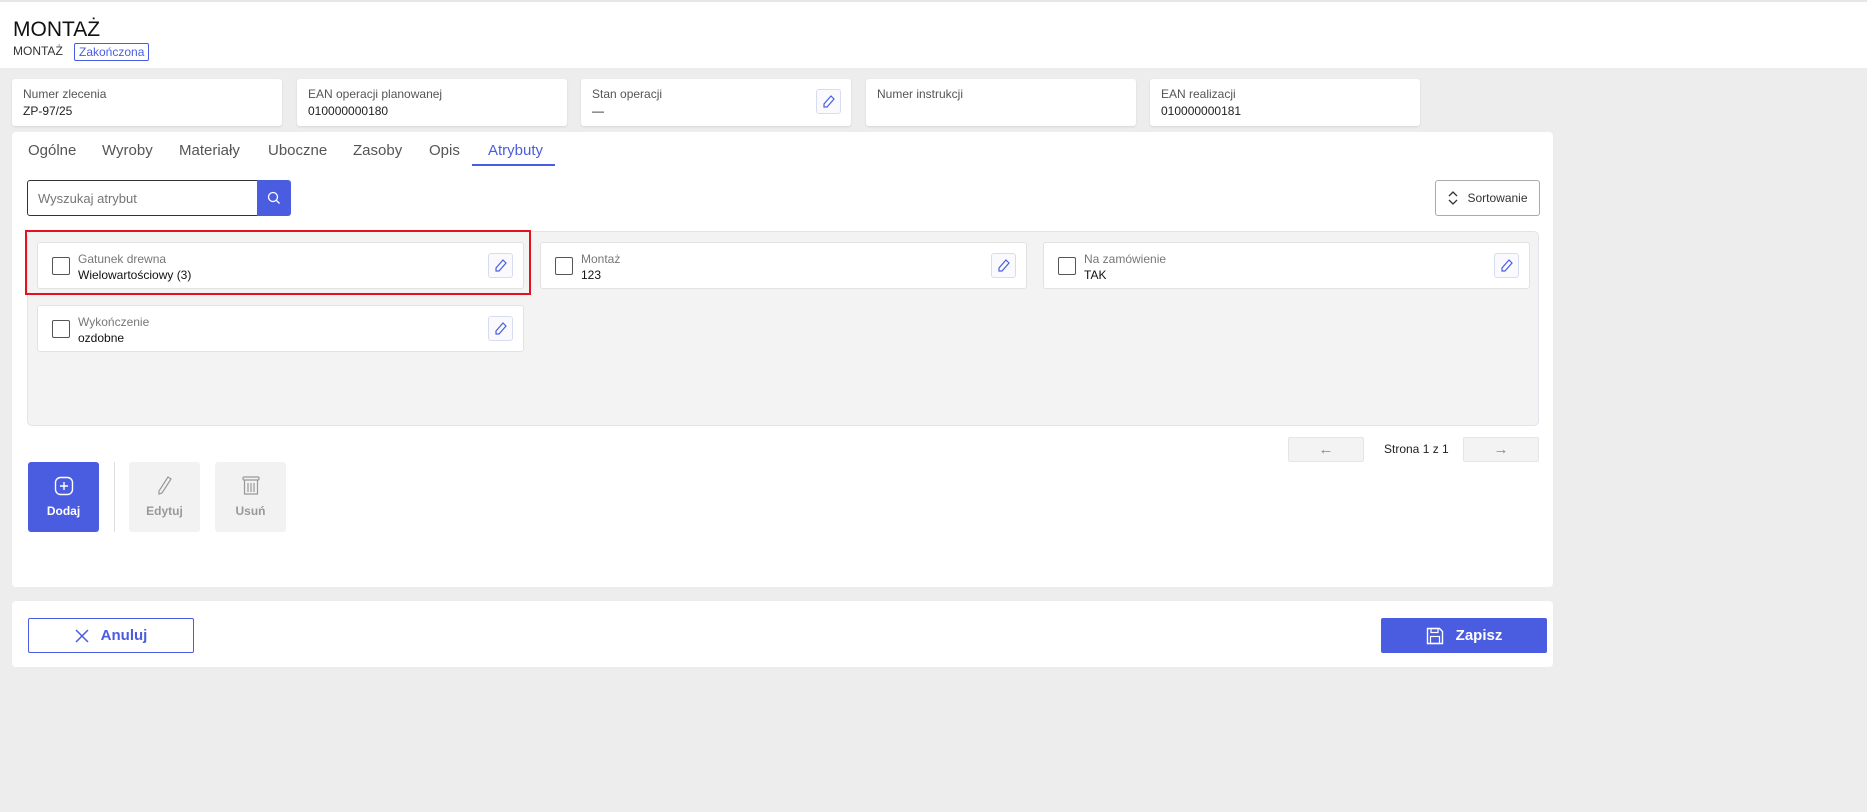 This screenshot has width=1867, height=812. Describe the element at coordinates (63, 486) in the screenshot. I see `plus-square-icon` at that location.